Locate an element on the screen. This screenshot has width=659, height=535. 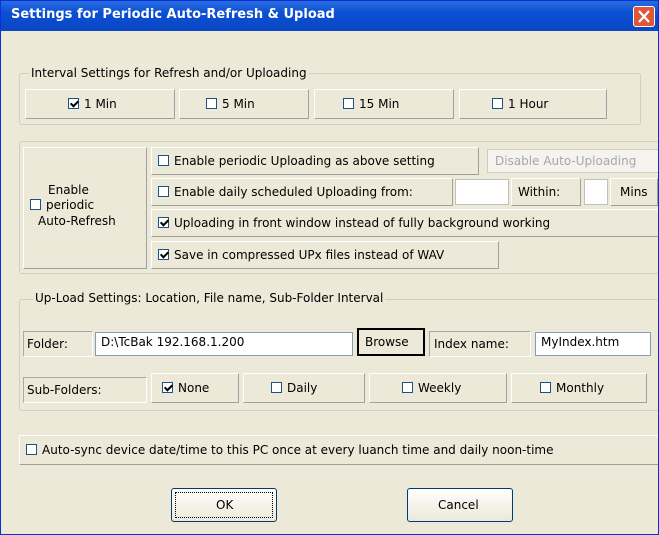
mins-label: Mins is located at coordinates (634, 192).